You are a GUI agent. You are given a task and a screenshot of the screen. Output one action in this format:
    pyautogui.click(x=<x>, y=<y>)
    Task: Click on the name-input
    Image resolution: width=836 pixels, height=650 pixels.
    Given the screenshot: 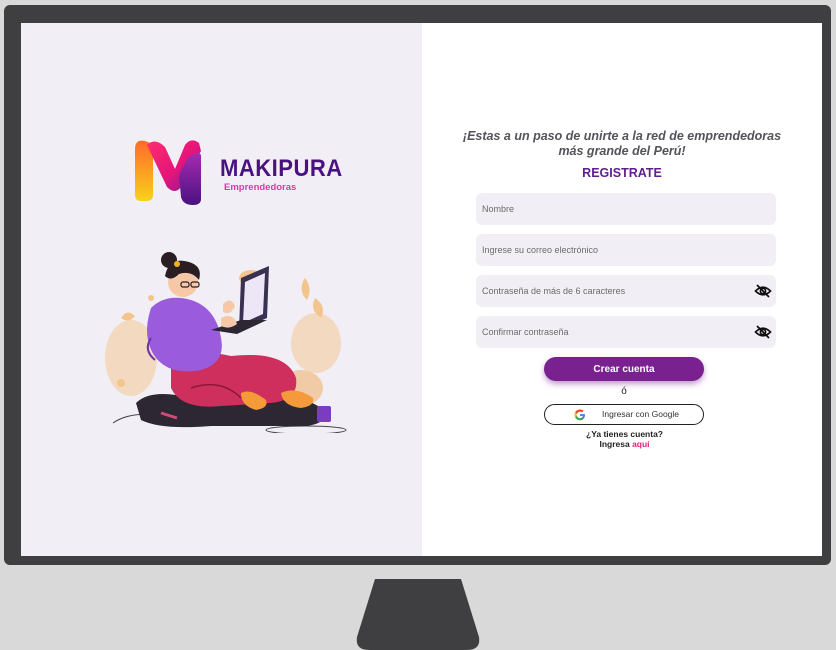 What is the action you would take?
    pyautogui.click(x=626, y=209)
    